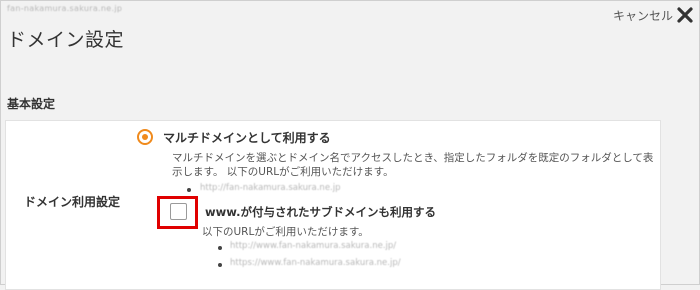 This screenshot has height=290, width=700. What do you see at coordinates (66, 40) in the screenshot?
I see `page-title: ドメイン設定` at bounding box center [66, 40].